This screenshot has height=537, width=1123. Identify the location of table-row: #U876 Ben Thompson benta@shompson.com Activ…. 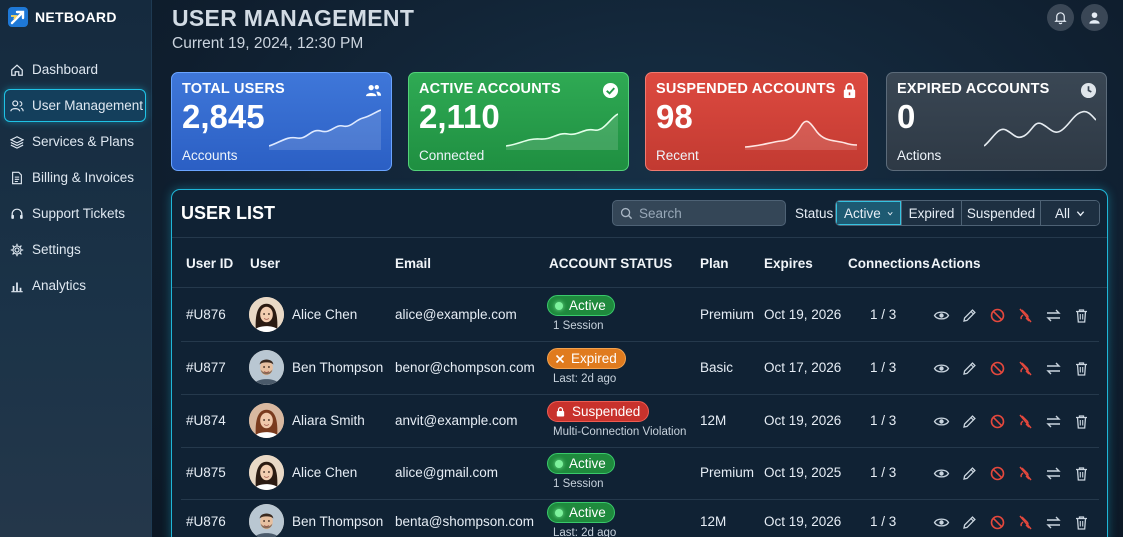
(640, 516).